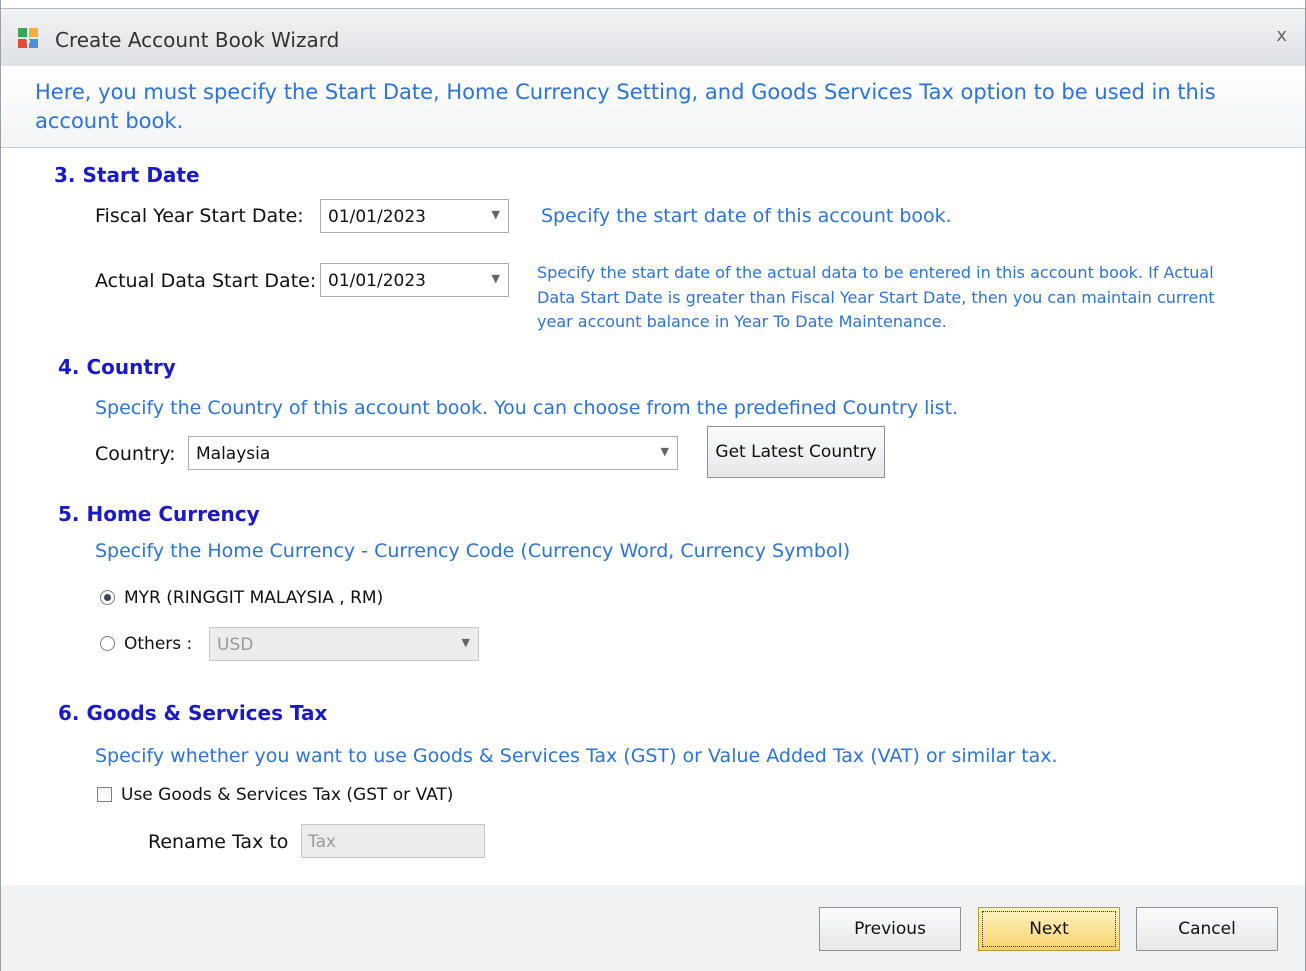 The height and width of the screenshot is (971, 1306). I want to click on account-book-app-icon: $, so click(28, 38).